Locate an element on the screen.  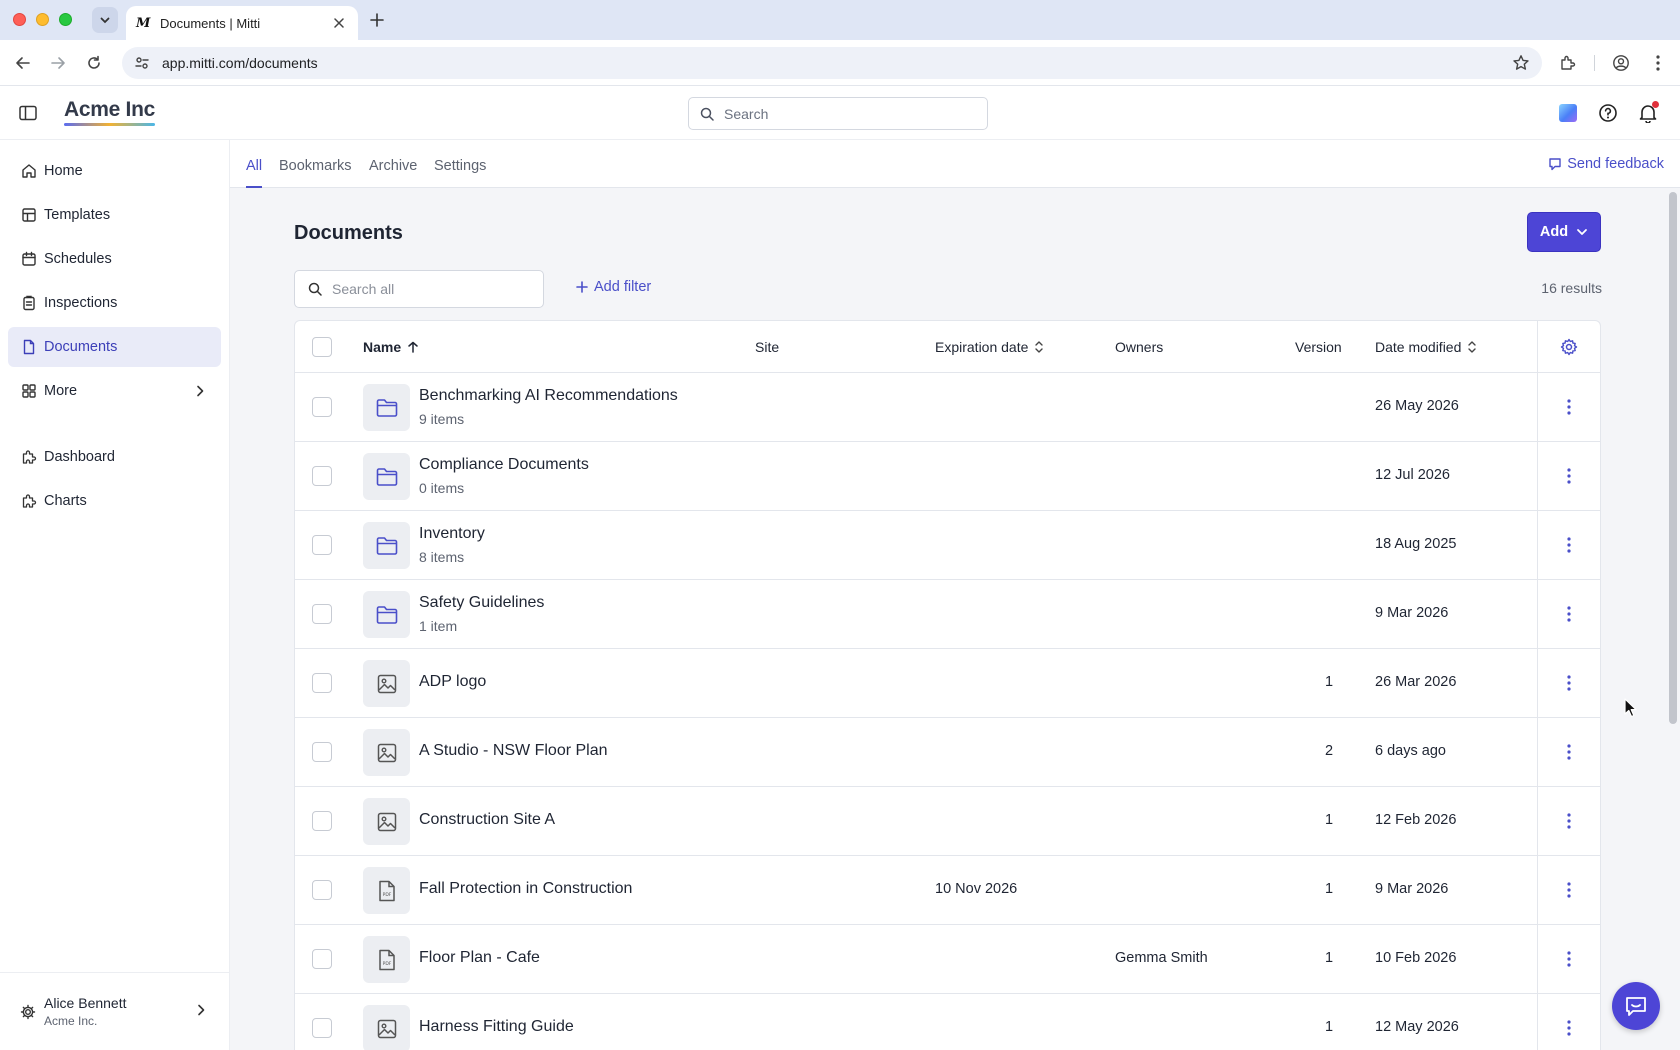
sidebar-item-templates: Templates is located at coordinates (114, 215).